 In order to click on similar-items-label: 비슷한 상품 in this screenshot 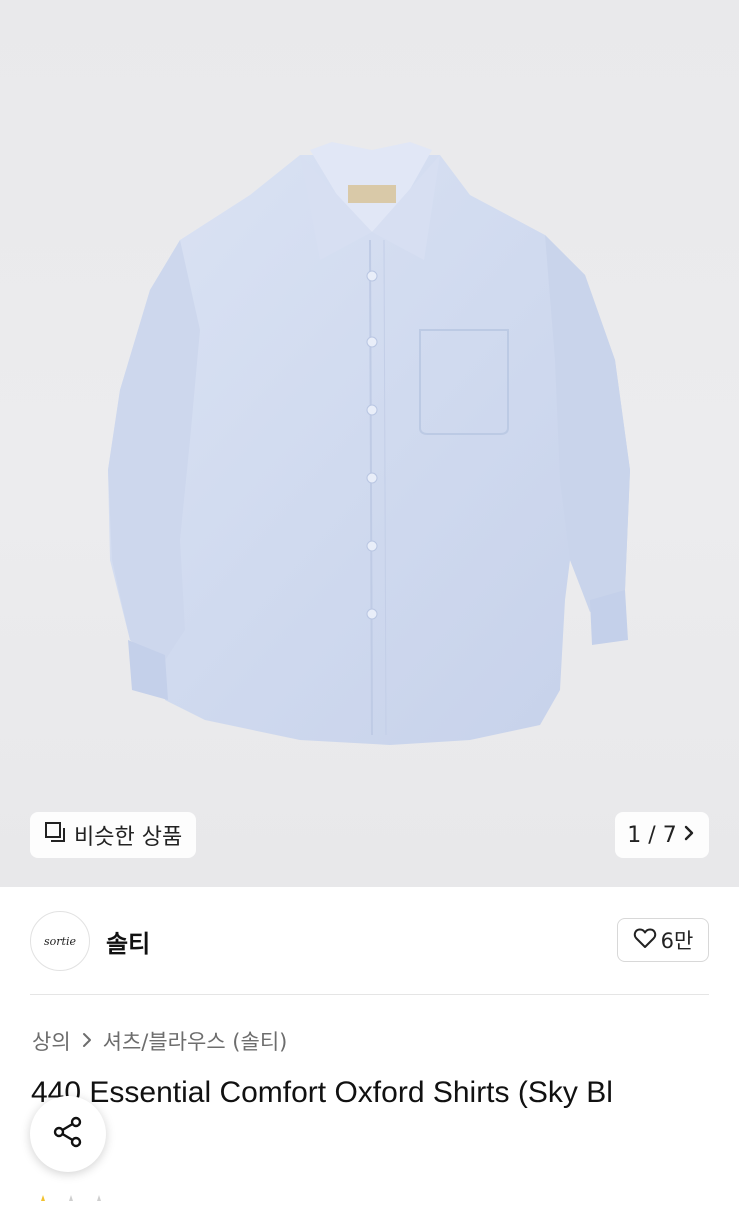, I will do `click(128, 837)`.